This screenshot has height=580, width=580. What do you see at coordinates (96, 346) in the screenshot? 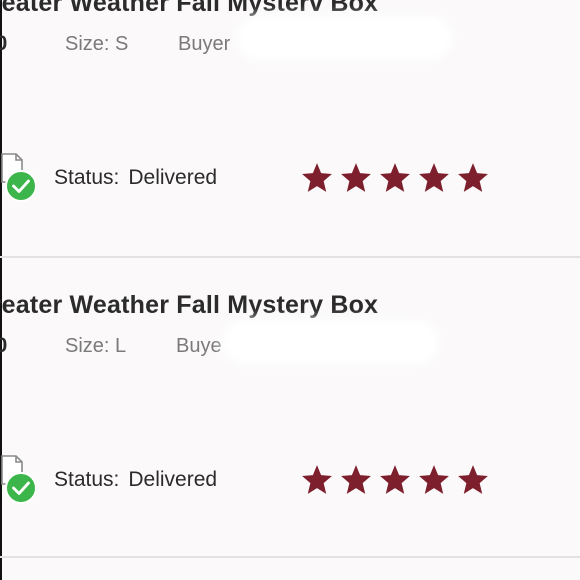
I see `item-size: Size: L` at bounding box center [96, 346].